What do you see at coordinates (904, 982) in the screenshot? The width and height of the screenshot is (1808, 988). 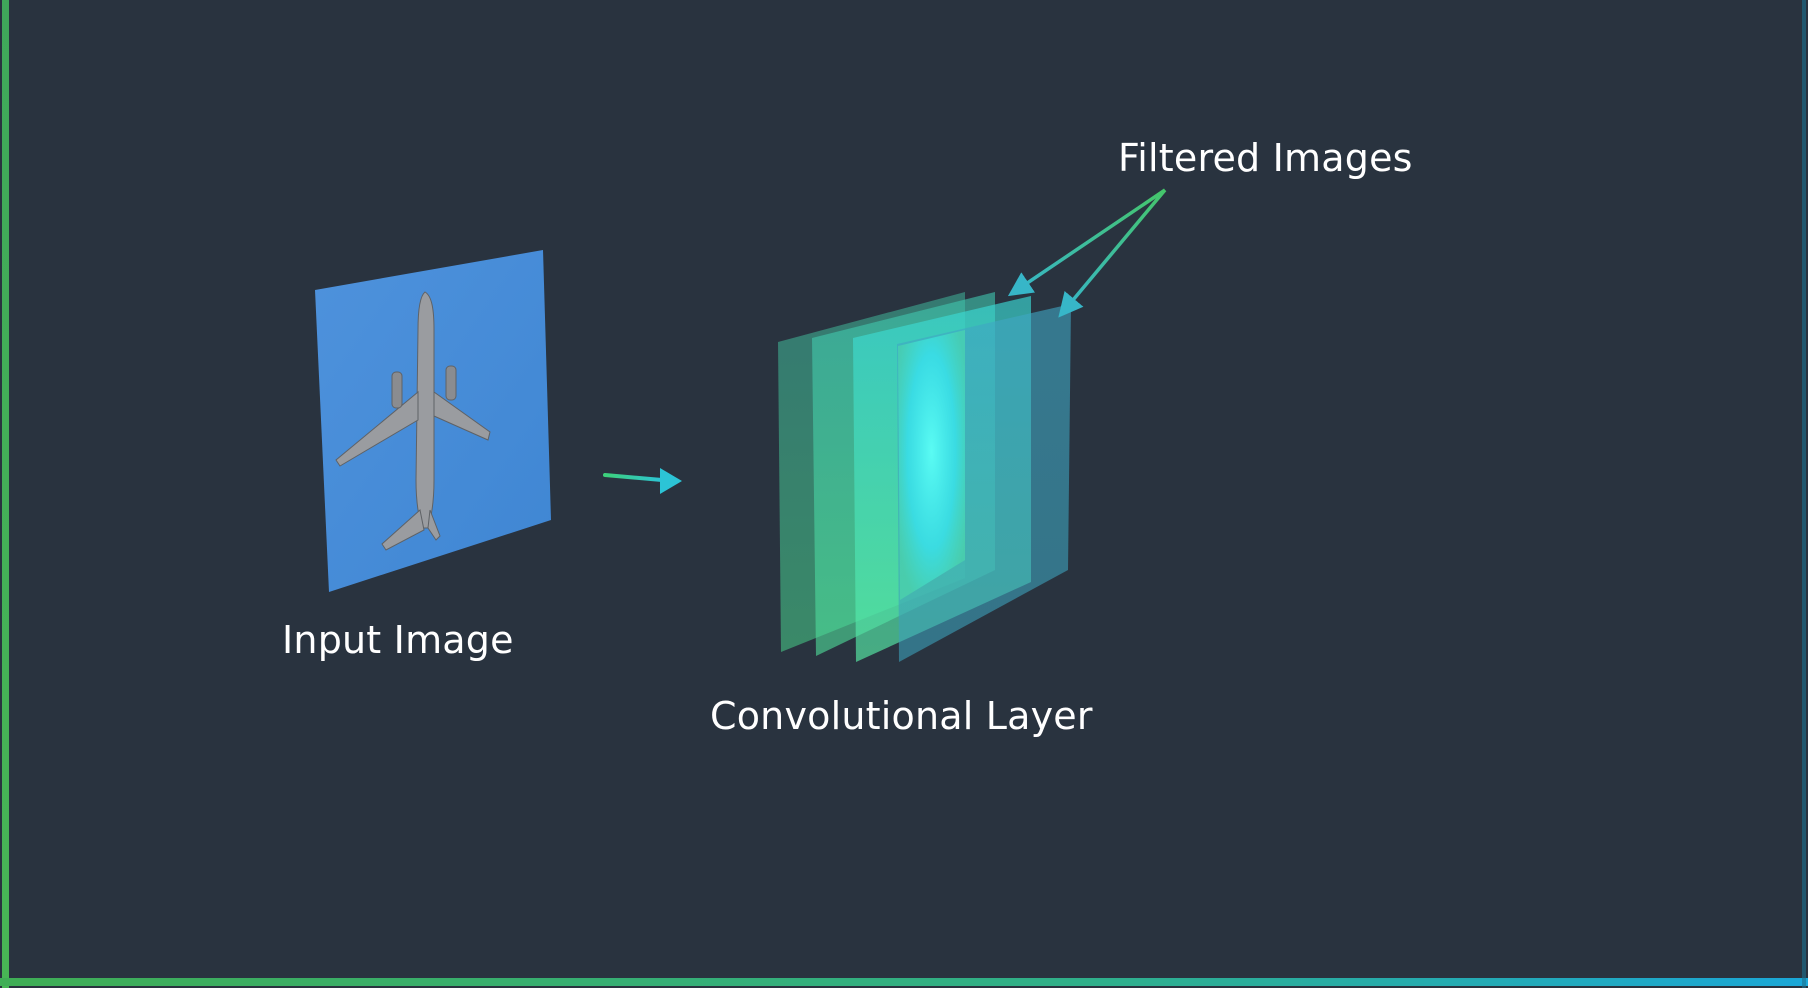 I see `frame-bottom-border` at bounding box center [904, 982].